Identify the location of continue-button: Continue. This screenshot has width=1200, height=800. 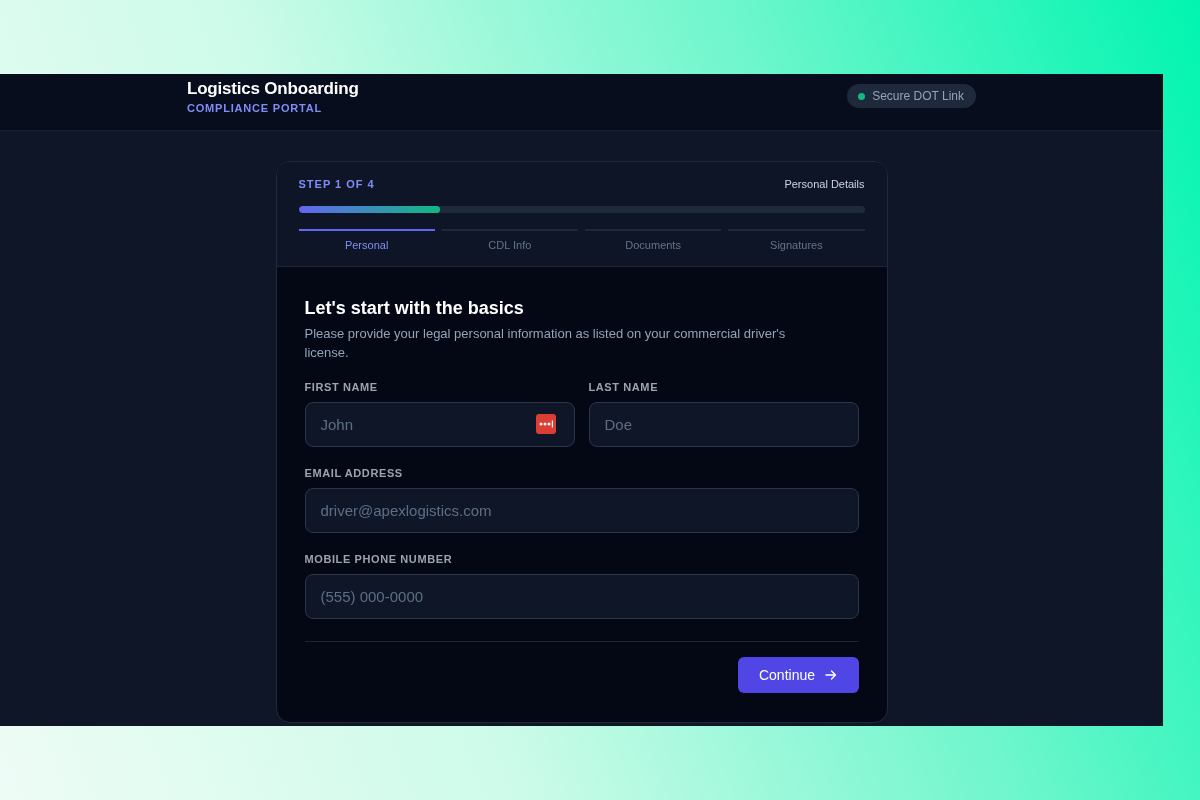
(798, 675).